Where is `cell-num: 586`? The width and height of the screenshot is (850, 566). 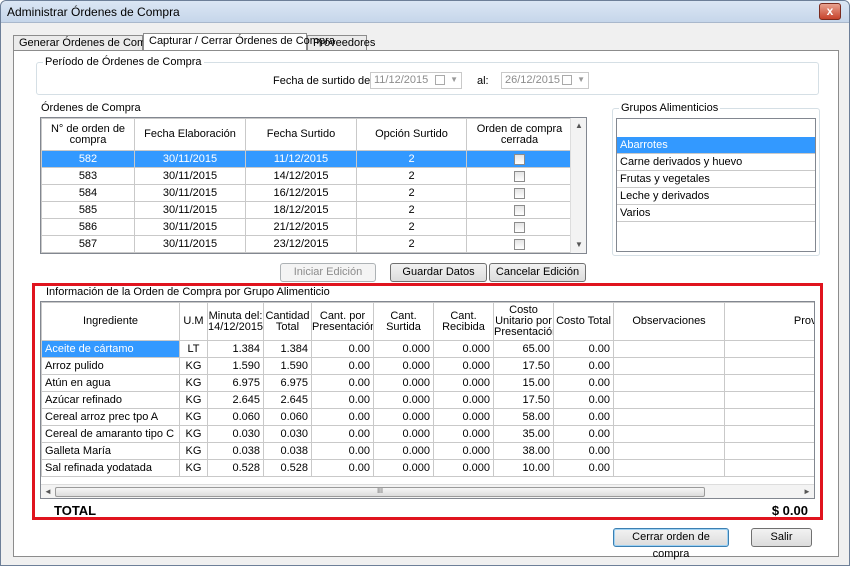 cell-num: 586 is located at coordinates (88, 227).